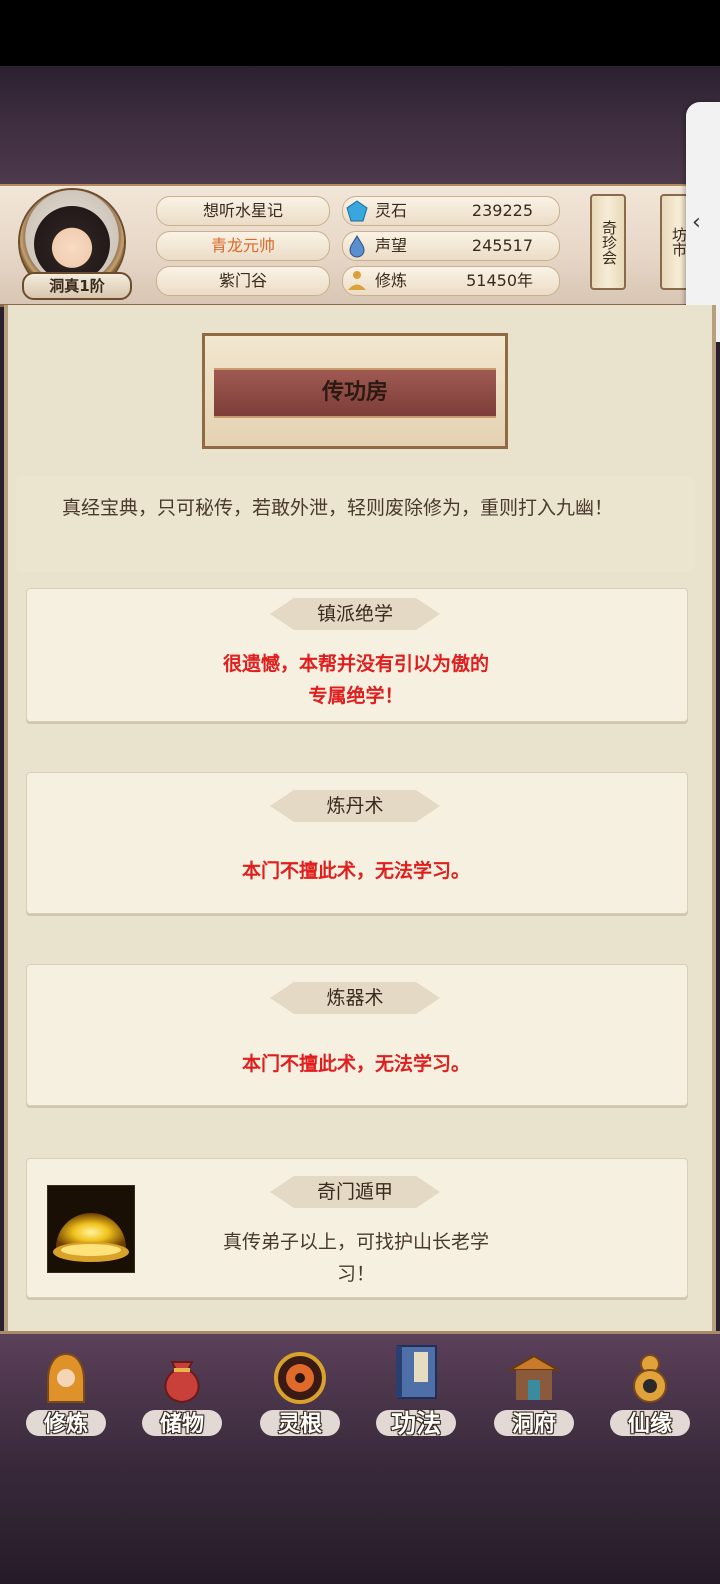 The image size is (720, 1584). What do you see at coordinates (391, 280) in the screenshot?
I see `resource-label: 修炼` at bounding box center [391, 280].